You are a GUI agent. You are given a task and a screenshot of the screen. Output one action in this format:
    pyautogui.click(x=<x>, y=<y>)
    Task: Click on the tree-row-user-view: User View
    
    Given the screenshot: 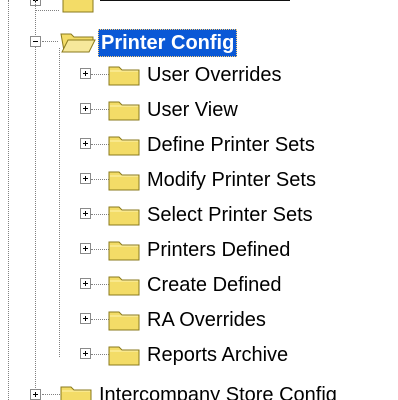 What is the action you would take?
    pyautogui.click(x=199, y=110)
    